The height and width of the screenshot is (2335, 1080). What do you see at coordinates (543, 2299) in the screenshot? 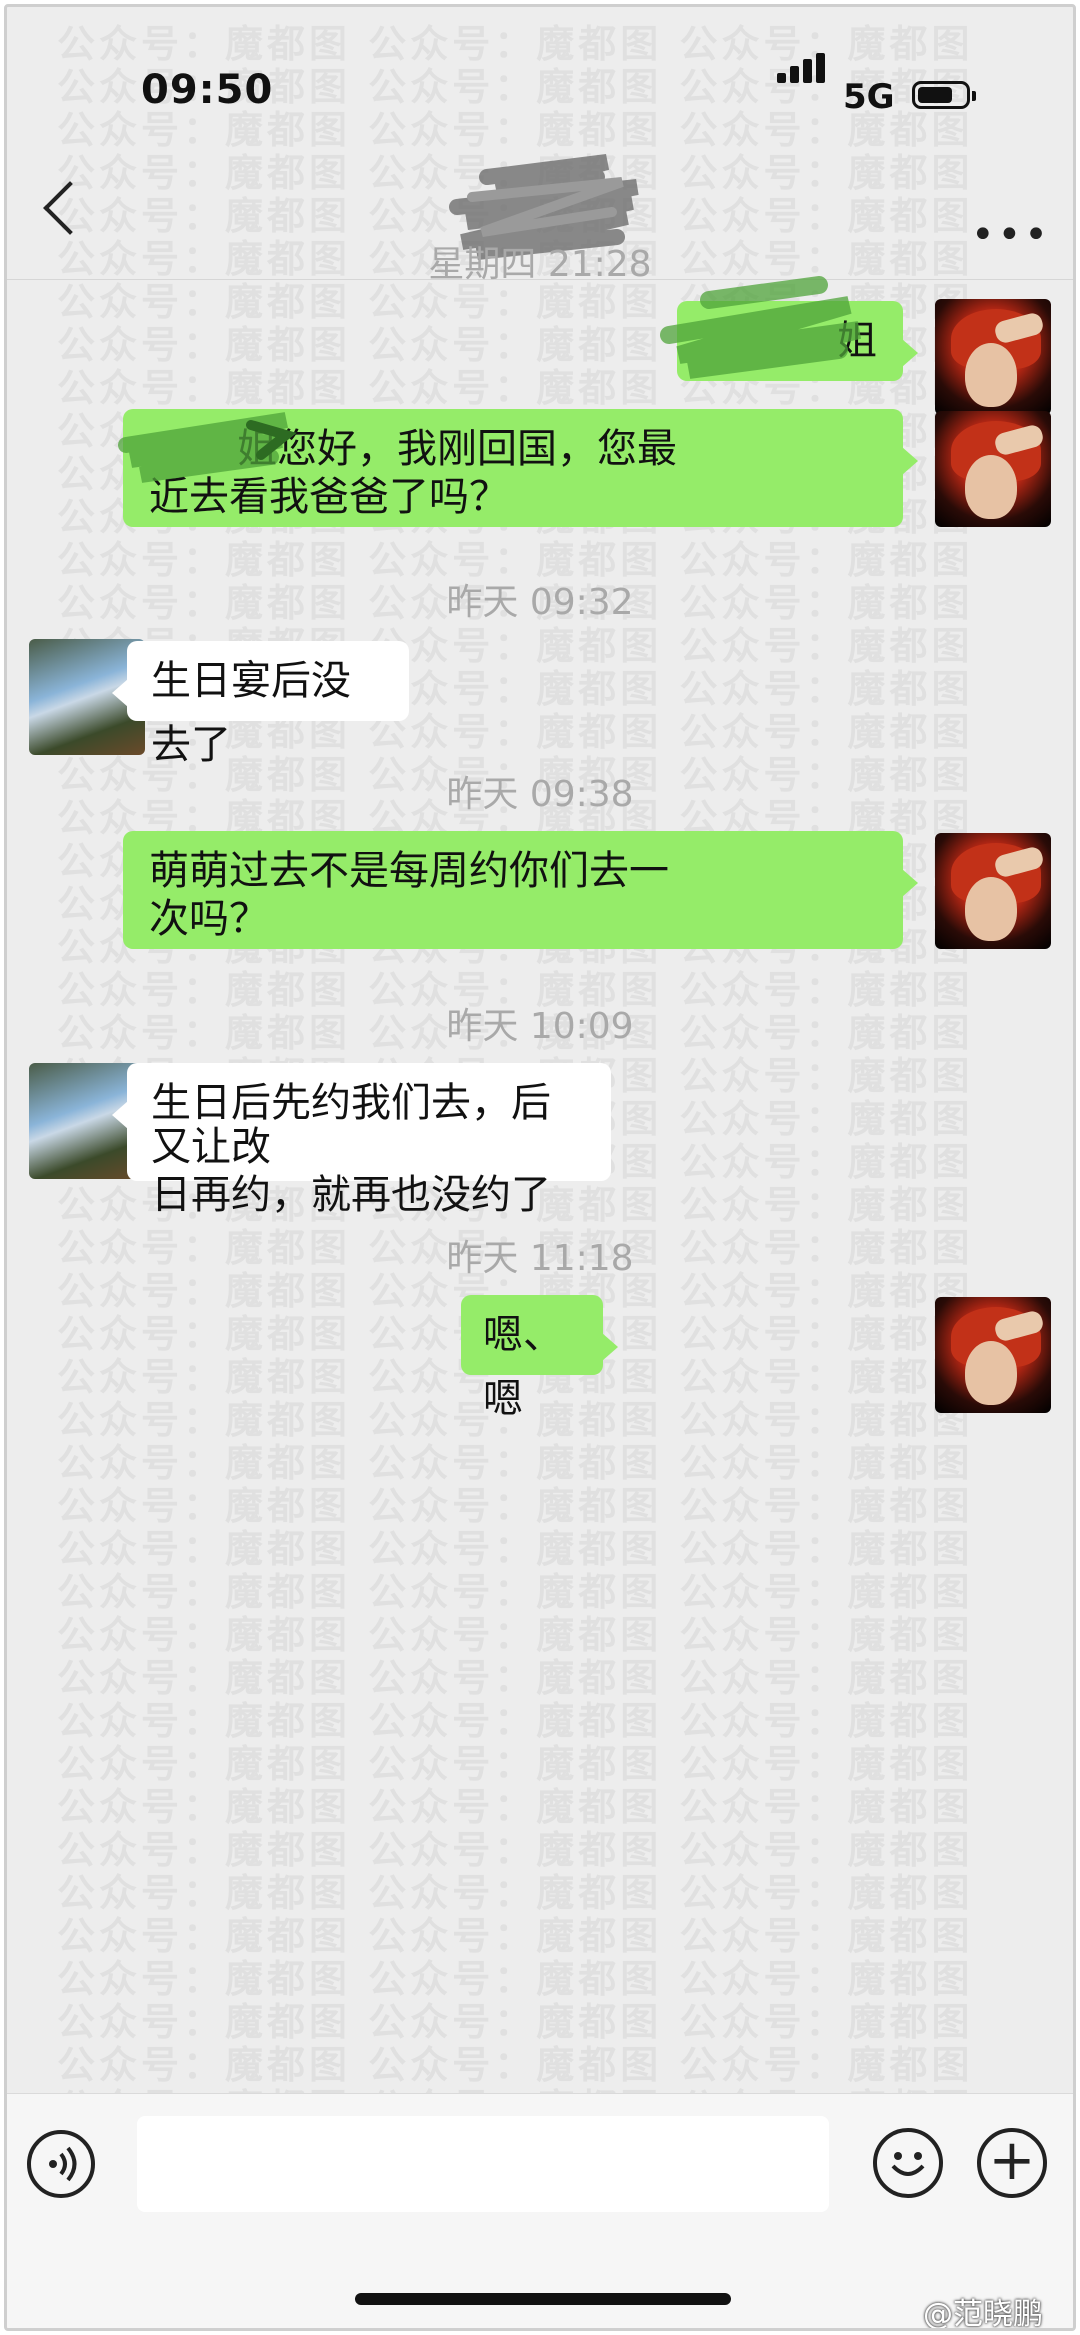
I see `home-indicator` at bounding box center [543, 2299].